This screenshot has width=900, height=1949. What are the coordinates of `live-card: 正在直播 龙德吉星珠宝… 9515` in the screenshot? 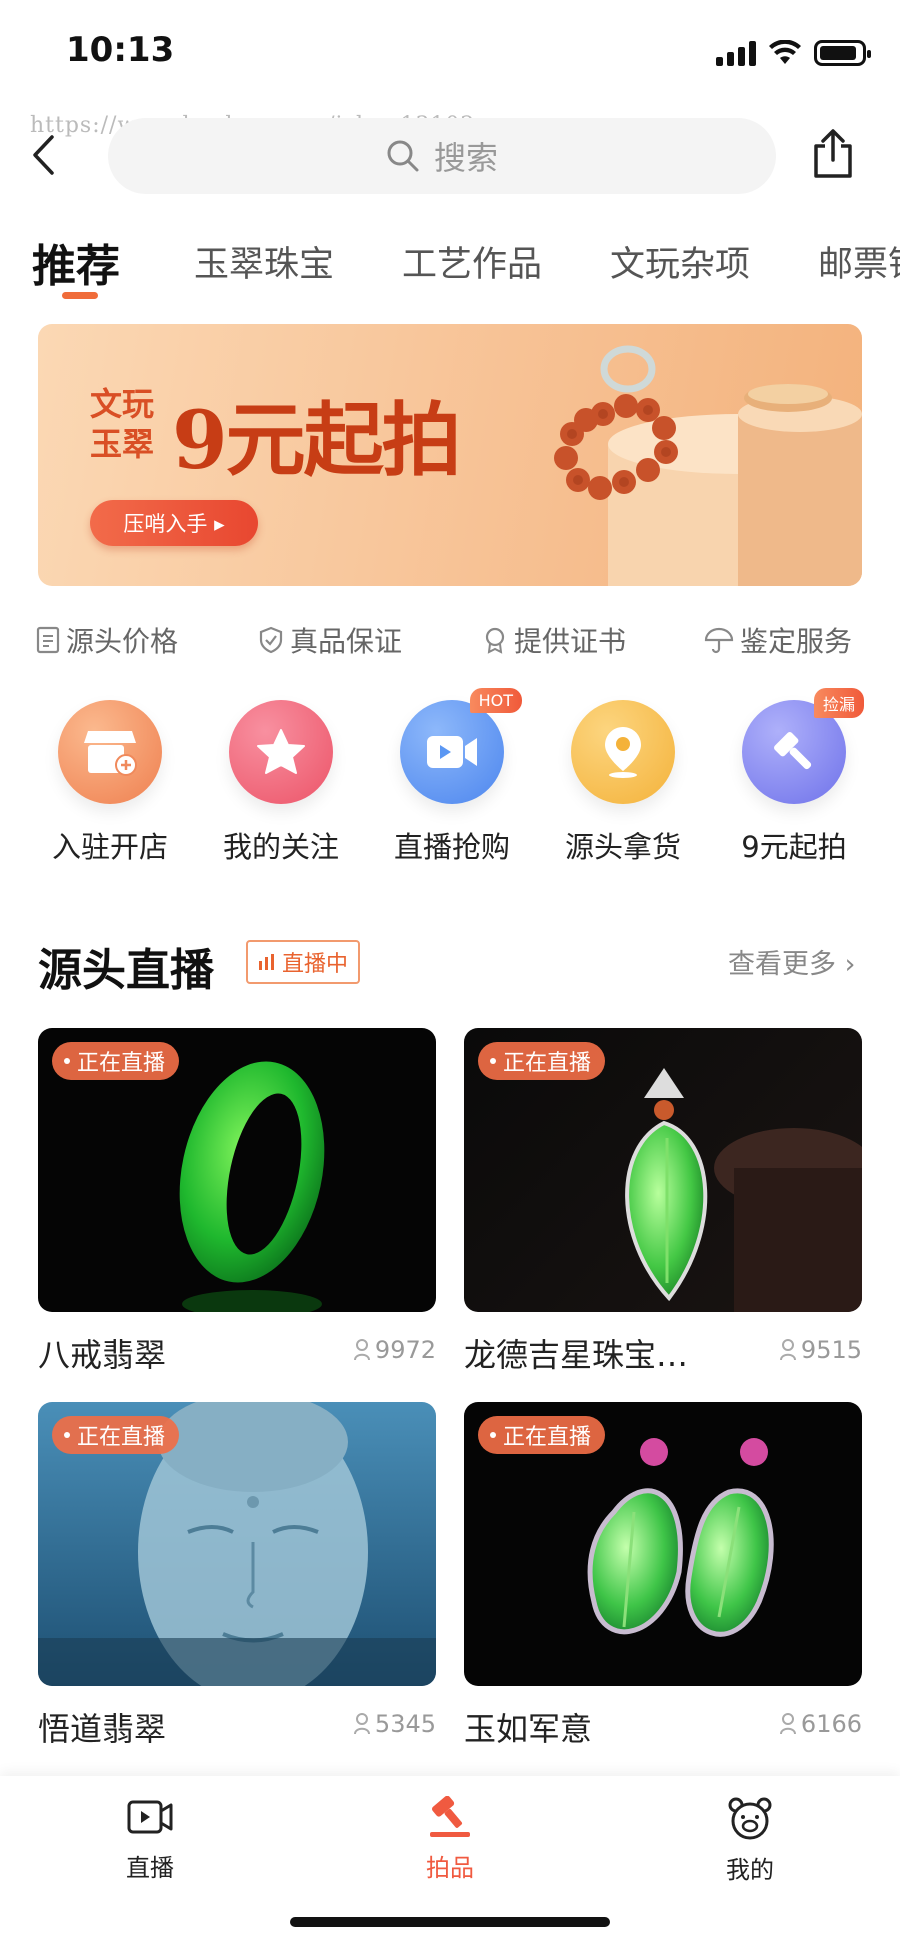 It's located at (663, 1201).